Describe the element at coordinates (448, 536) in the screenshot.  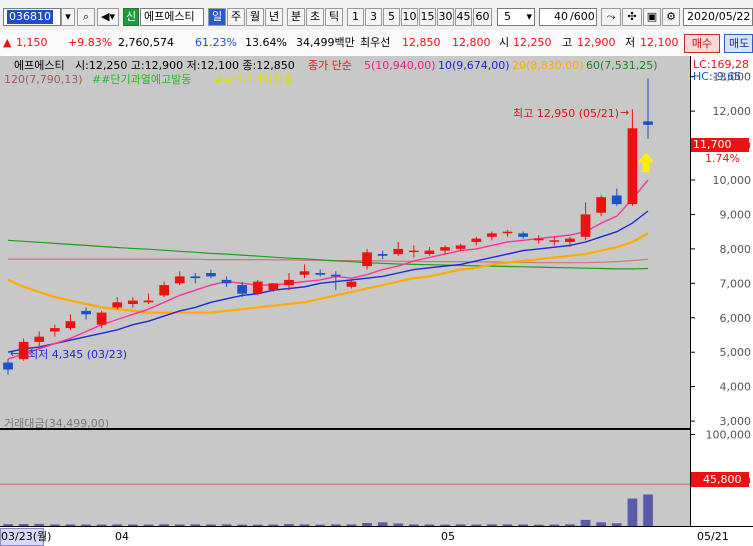
I see `date-may: 05` at that location.